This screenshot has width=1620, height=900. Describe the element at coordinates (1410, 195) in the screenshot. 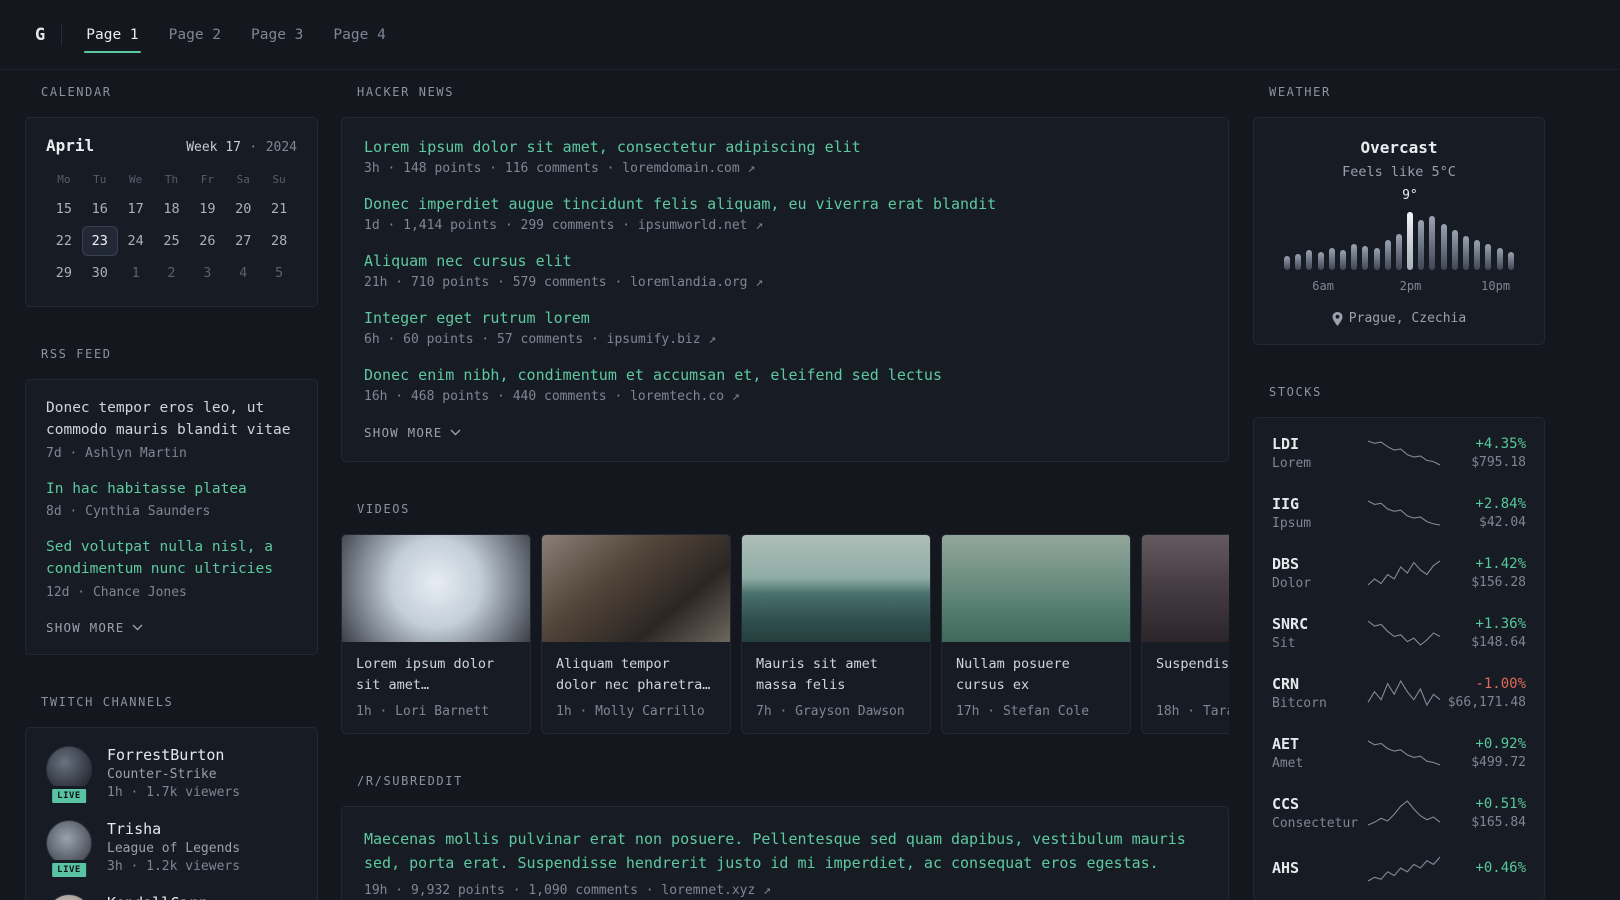

I see `weather-peak-label: 9°` at that location.